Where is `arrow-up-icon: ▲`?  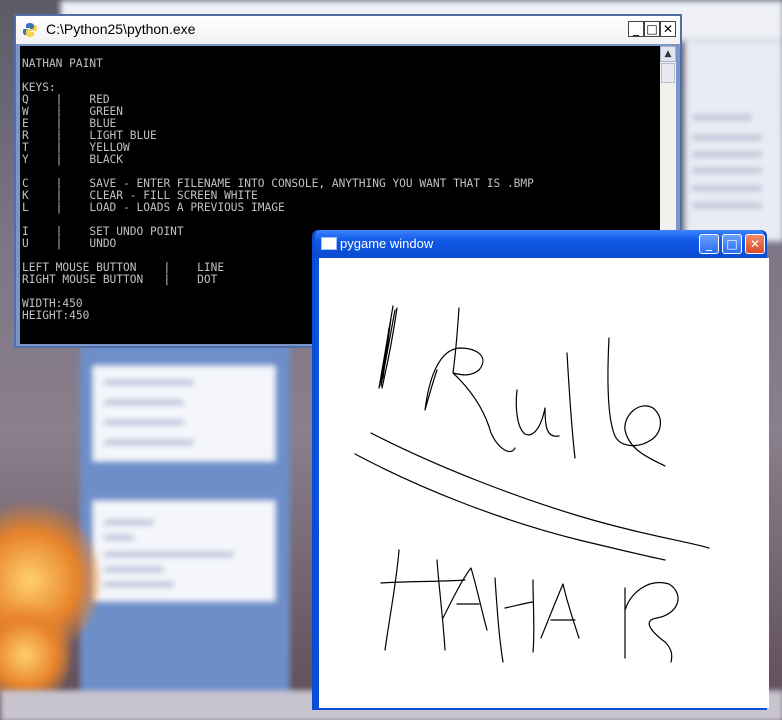 arrow-up-icon: ▲ is located at coordinates (668, 54).